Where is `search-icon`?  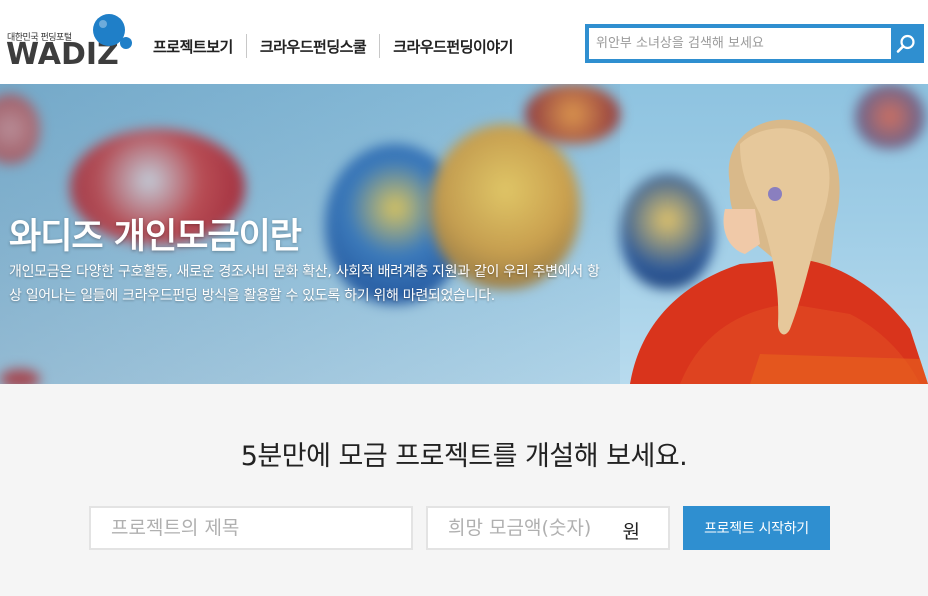 search-icon is located at coordinates (905, 43).